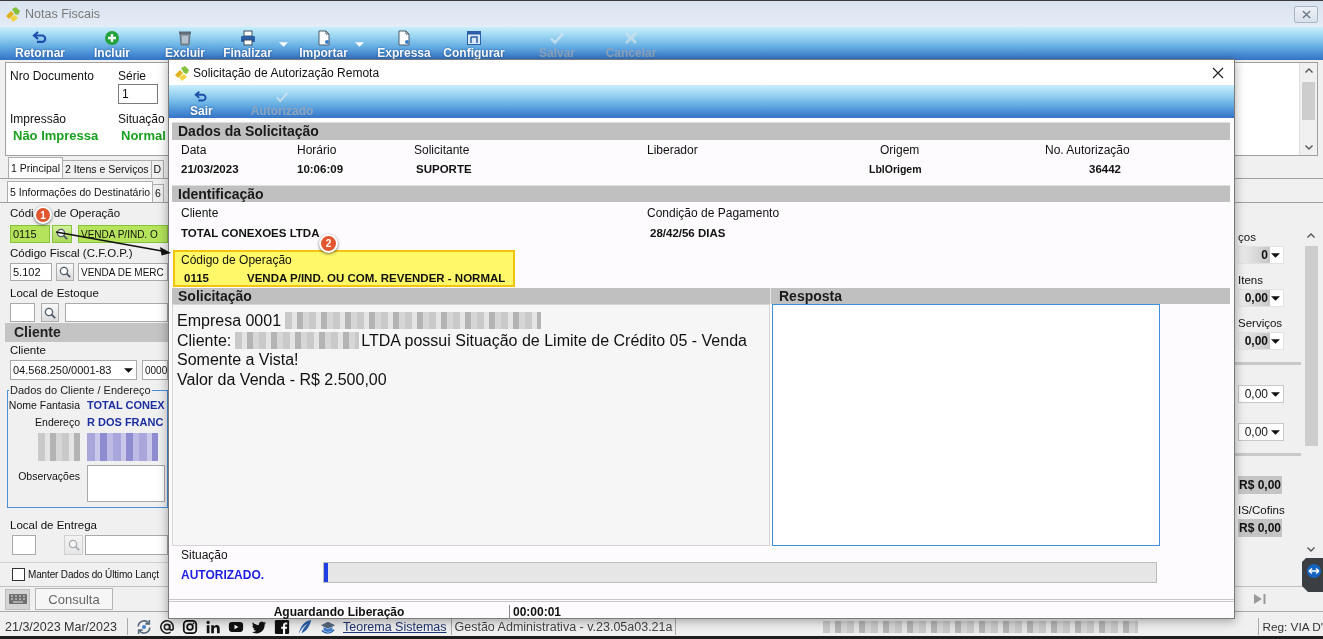 This screenshot has height=639, width=1323. What do you see at coordinates (138, 94) in the screenshot?
I see `series-input: 1` at bounding box center [138, 94].